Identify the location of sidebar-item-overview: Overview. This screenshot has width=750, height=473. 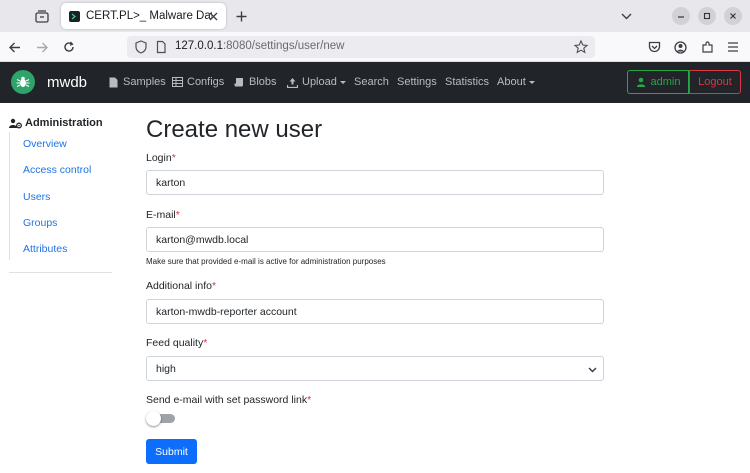
(45, 144).